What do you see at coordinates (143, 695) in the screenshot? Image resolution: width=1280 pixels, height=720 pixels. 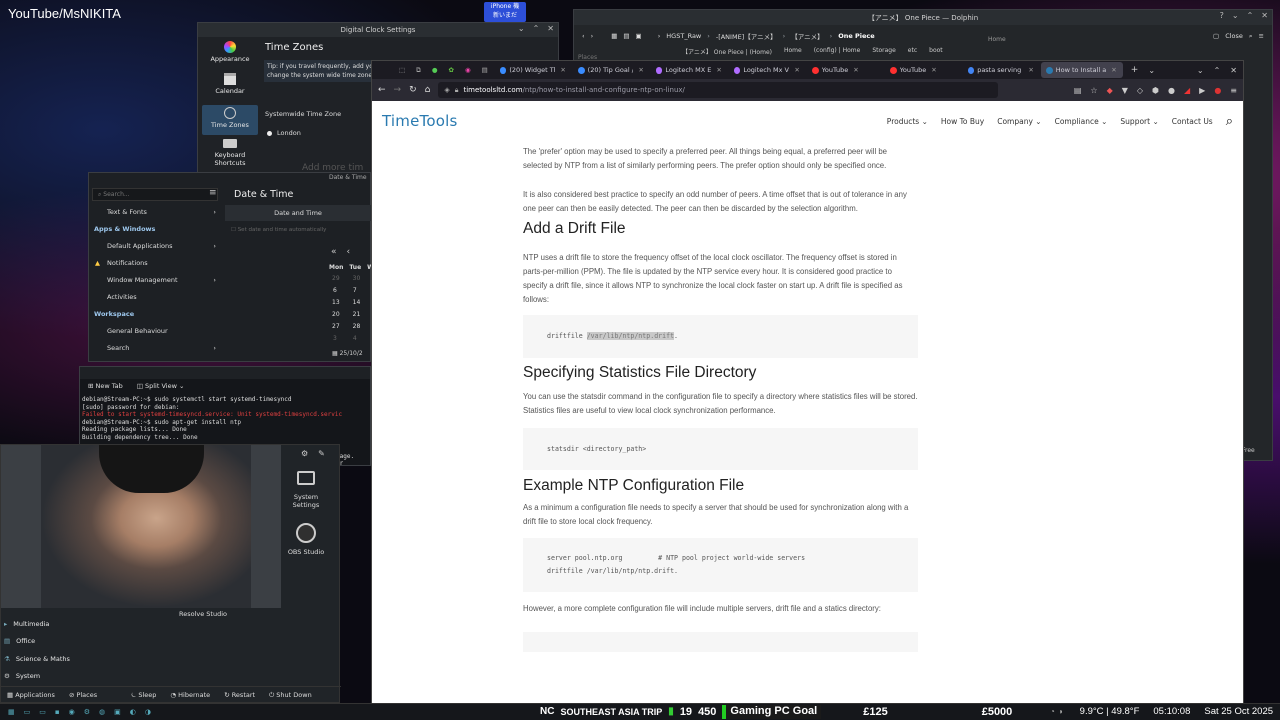 I see `sleep-button: ⏾ Sleep` at bounding box center [143, 695].